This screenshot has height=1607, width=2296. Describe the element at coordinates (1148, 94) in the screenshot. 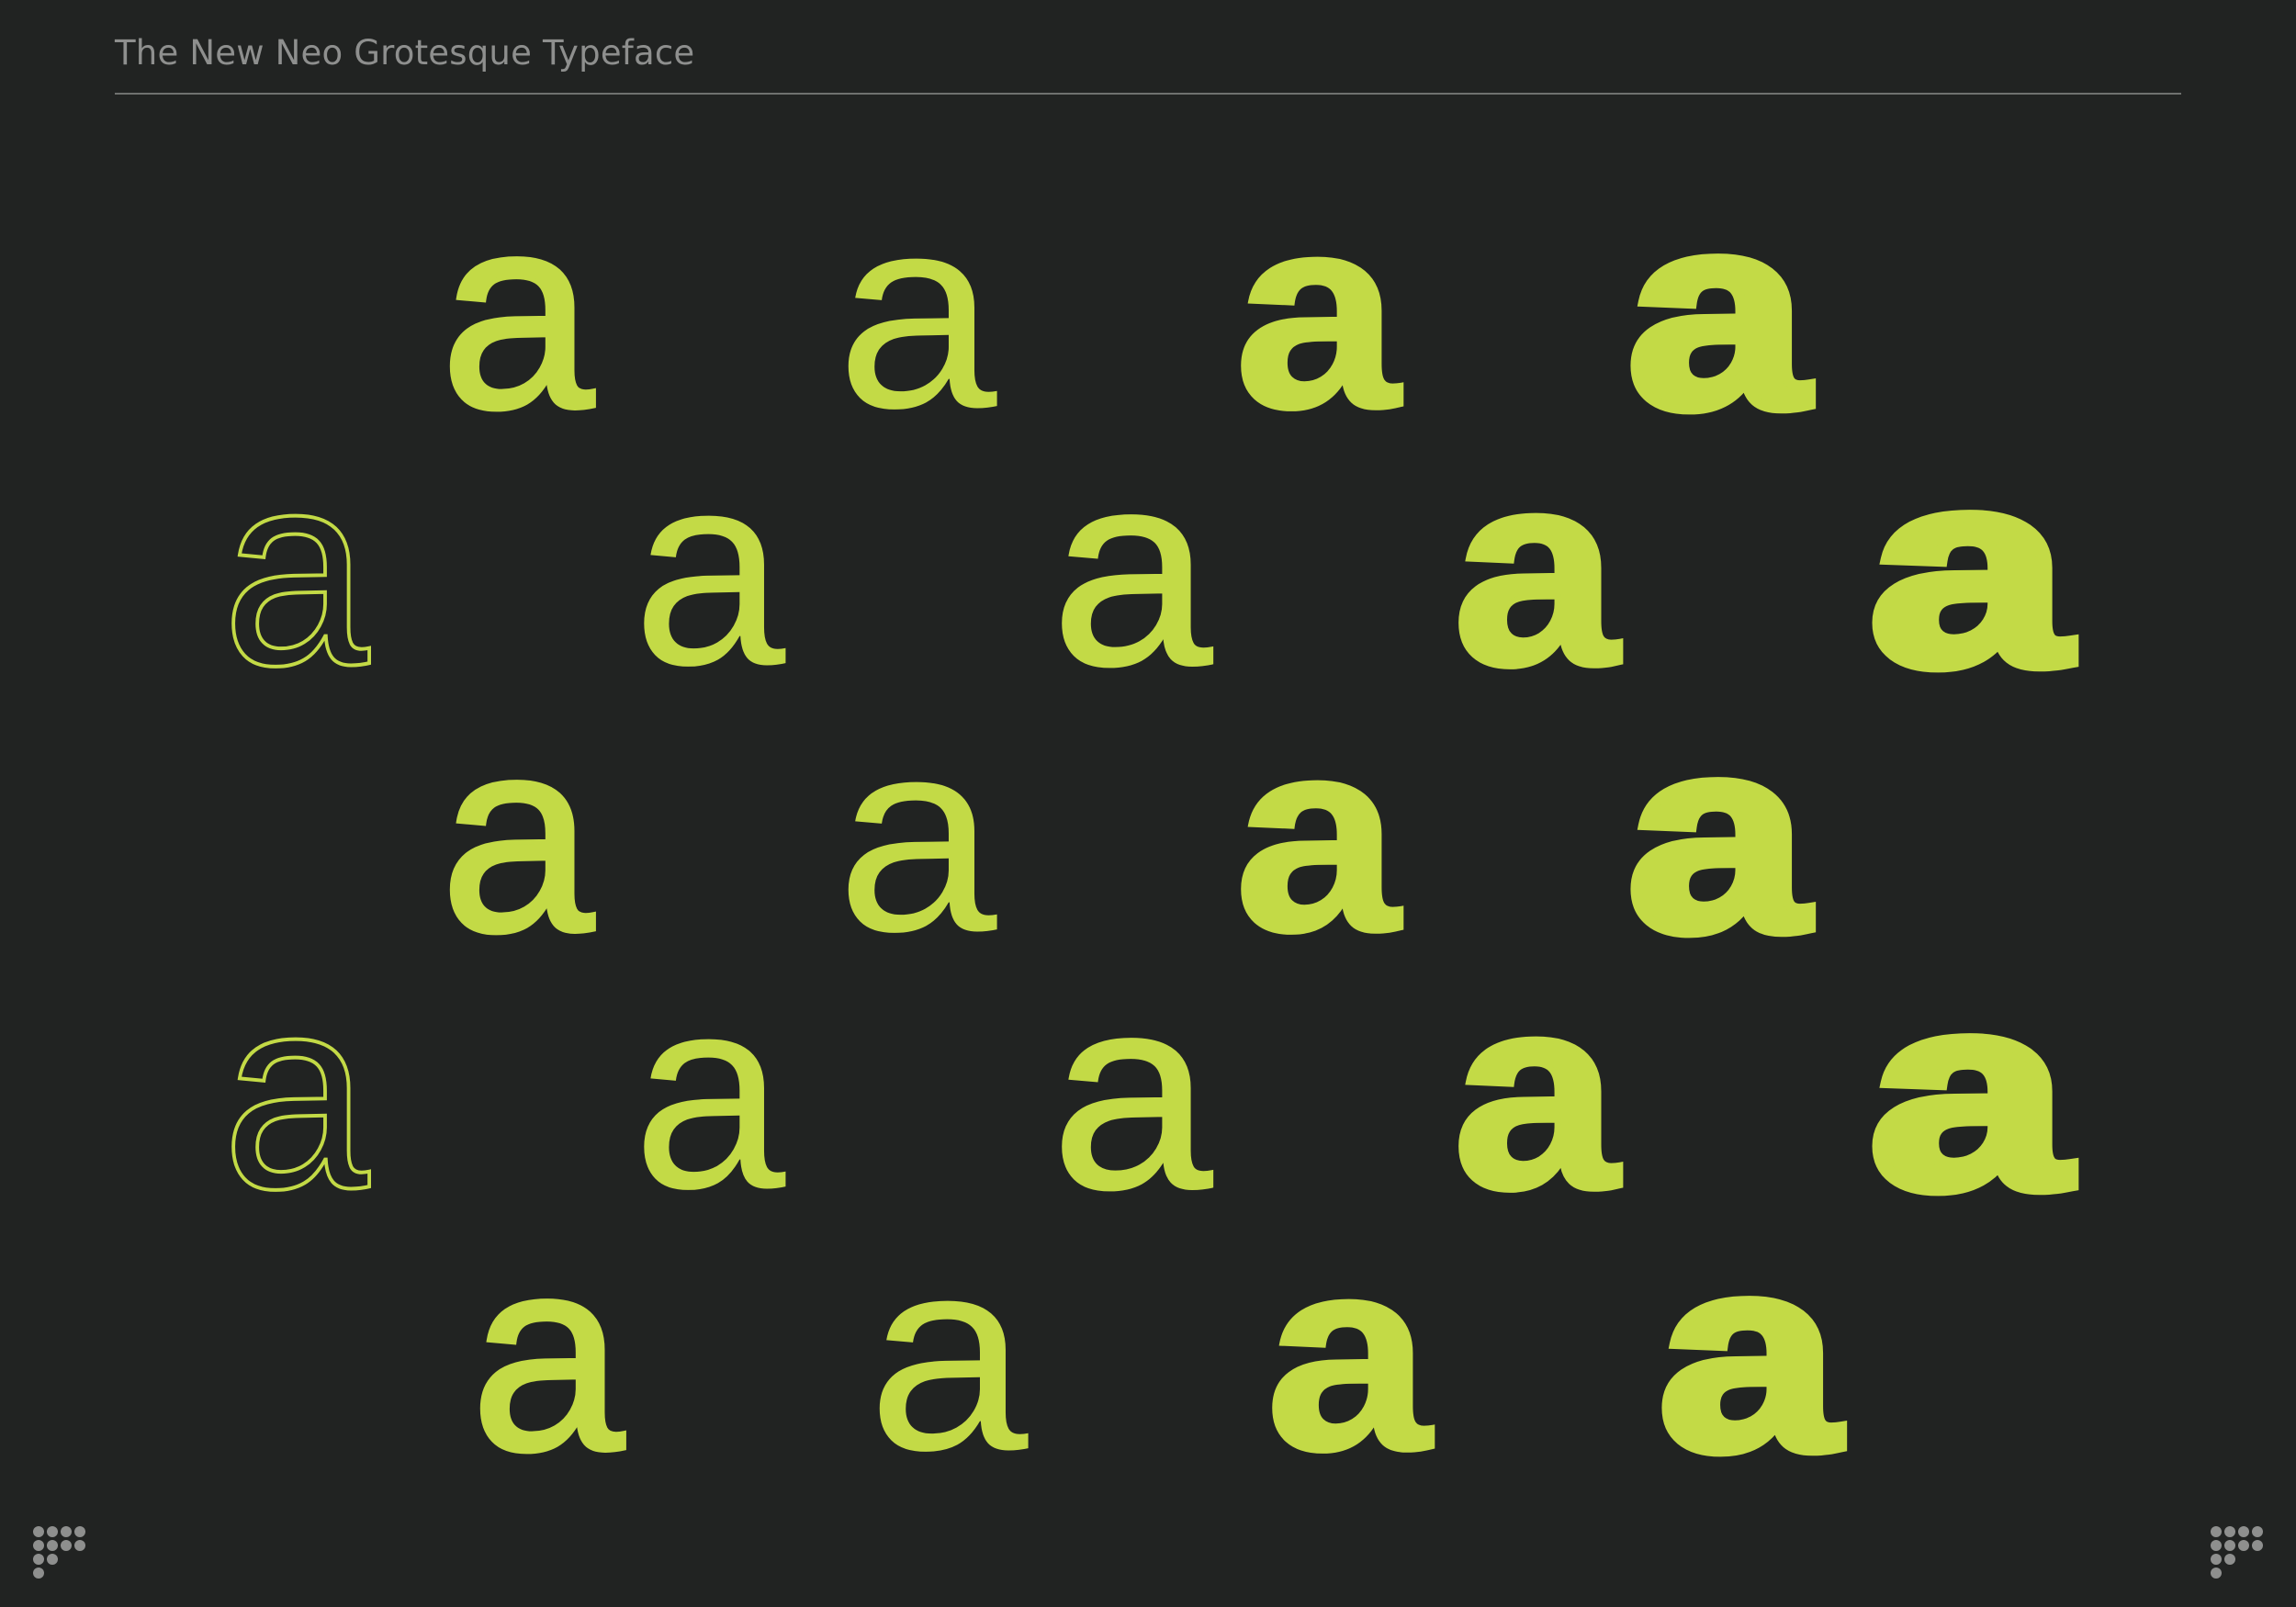

I see `header-divider` at that location.